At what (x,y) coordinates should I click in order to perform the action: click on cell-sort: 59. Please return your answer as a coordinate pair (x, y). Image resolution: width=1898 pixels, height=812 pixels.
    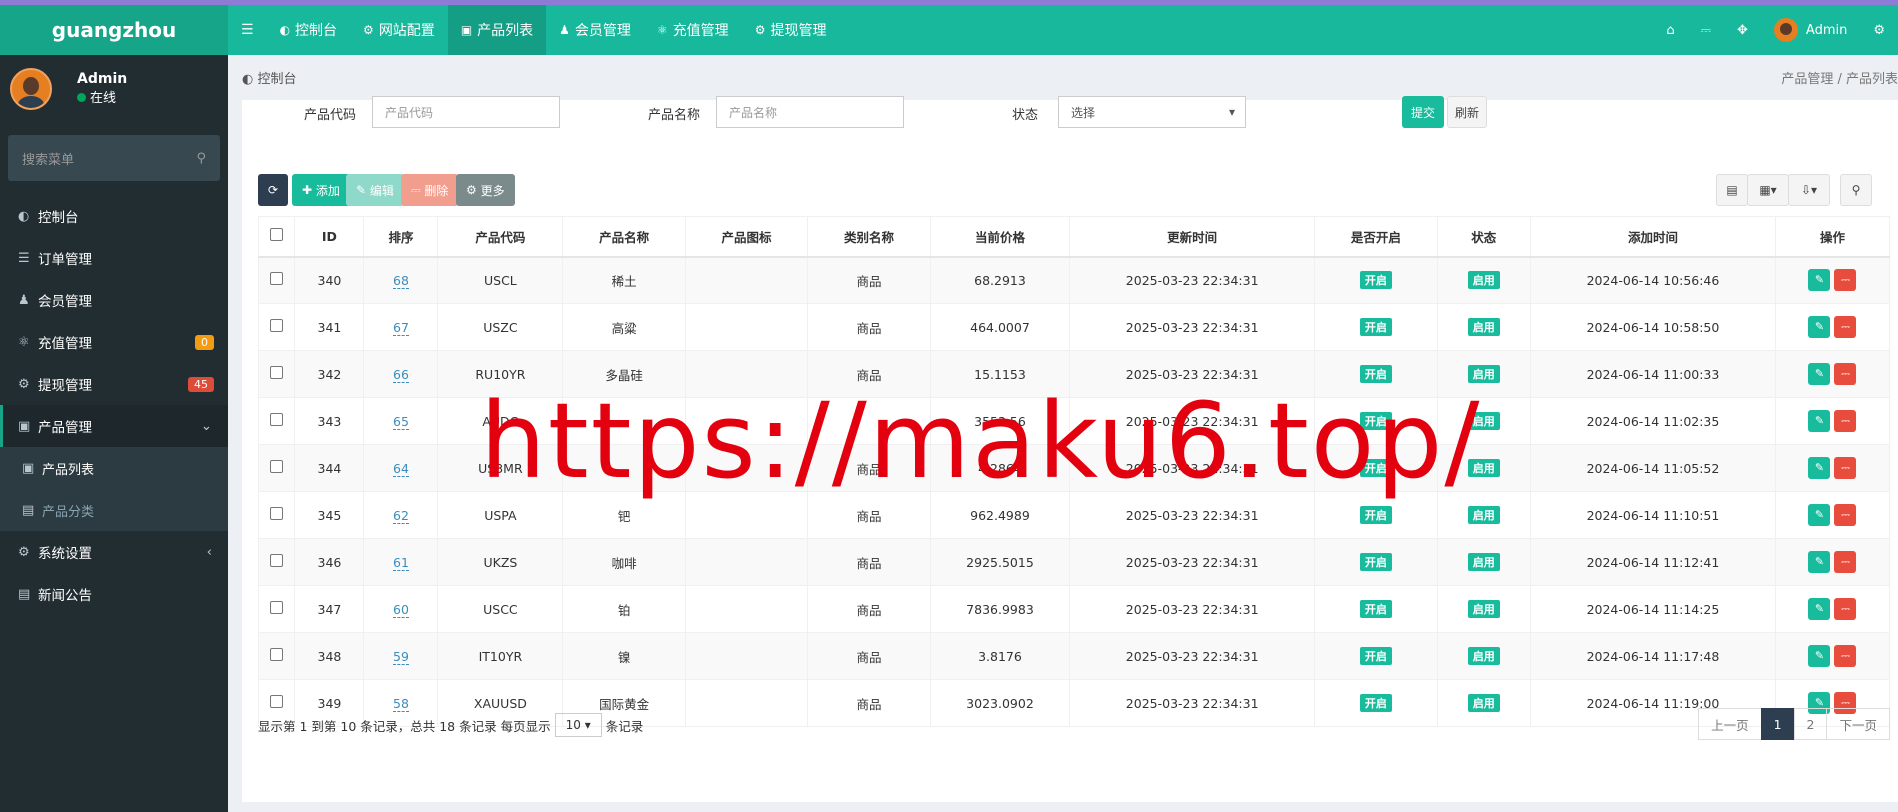
    Looking at the image, I should click on (401, 656).